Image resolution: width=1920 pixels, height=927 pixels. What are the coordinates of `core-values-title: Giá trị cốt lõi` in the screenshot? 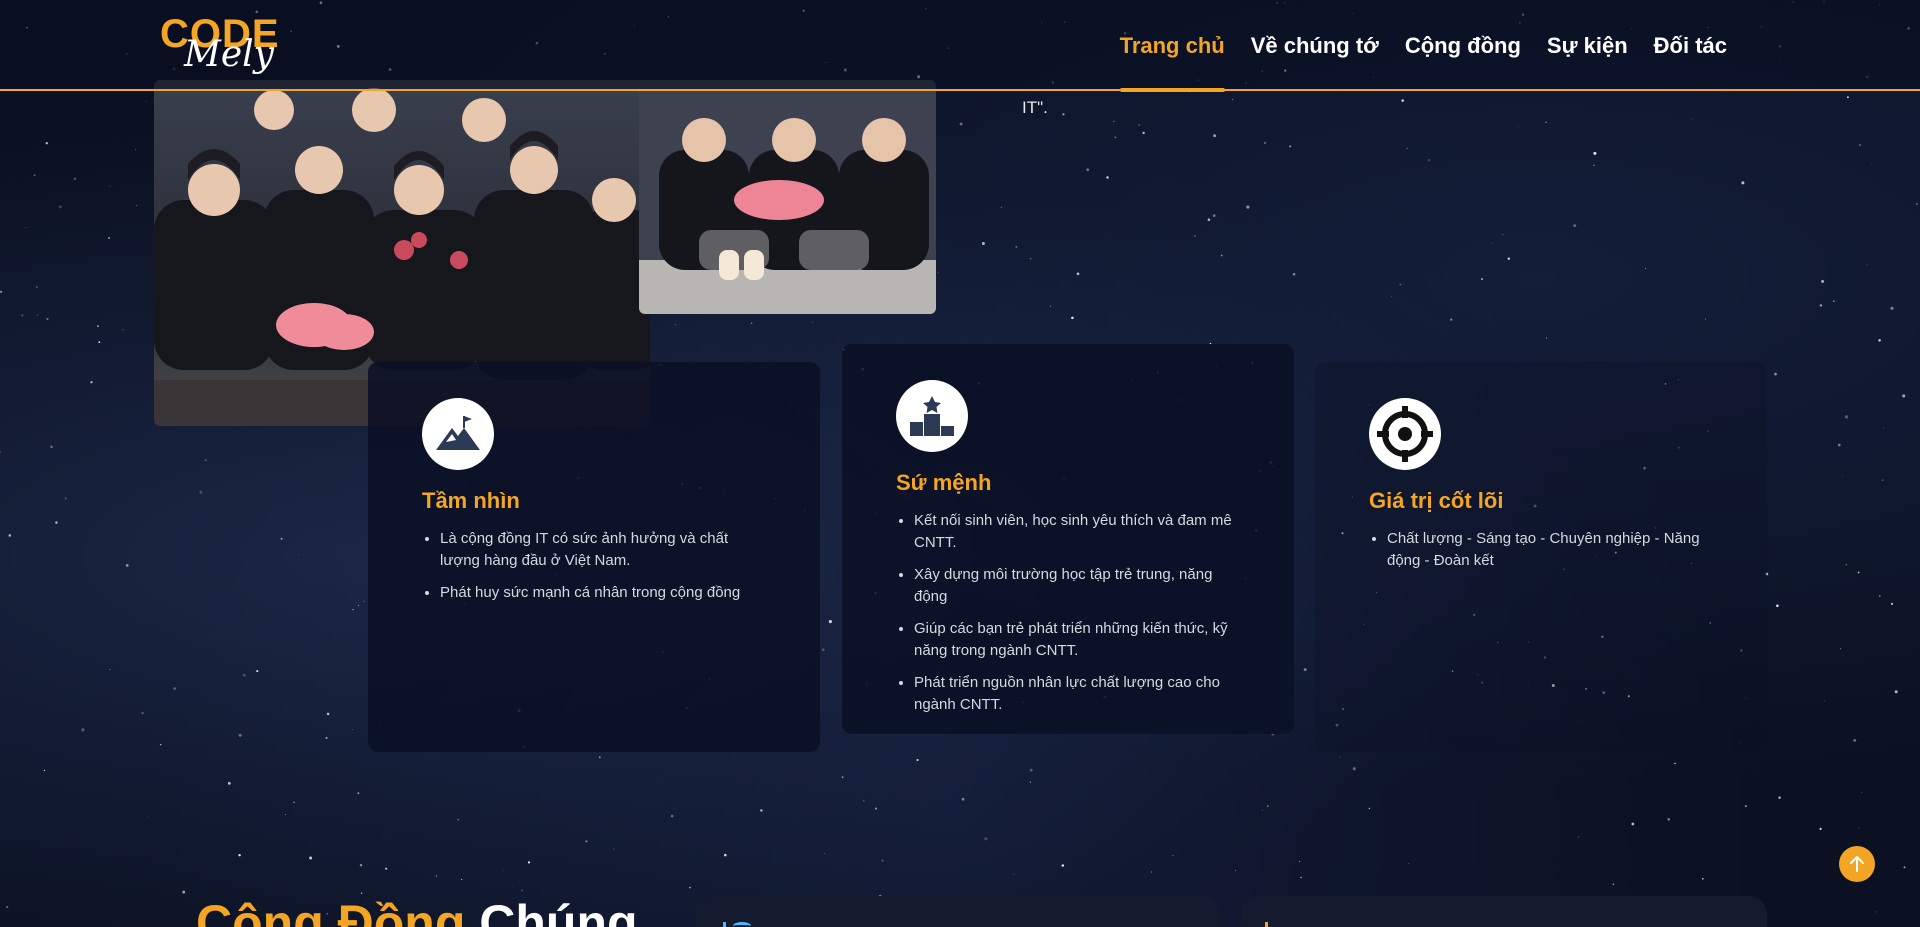 It's located at (1436, 500).